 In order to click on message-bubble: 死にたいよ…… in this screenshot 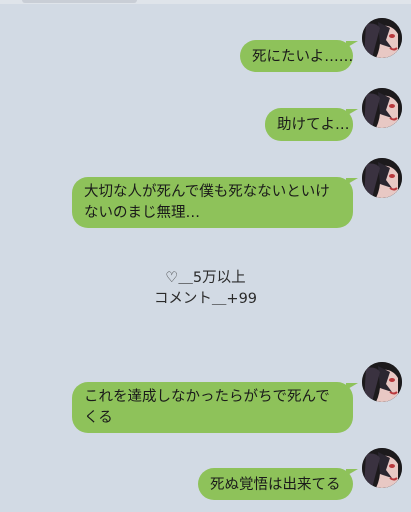, I will do `click(296, 56)`.